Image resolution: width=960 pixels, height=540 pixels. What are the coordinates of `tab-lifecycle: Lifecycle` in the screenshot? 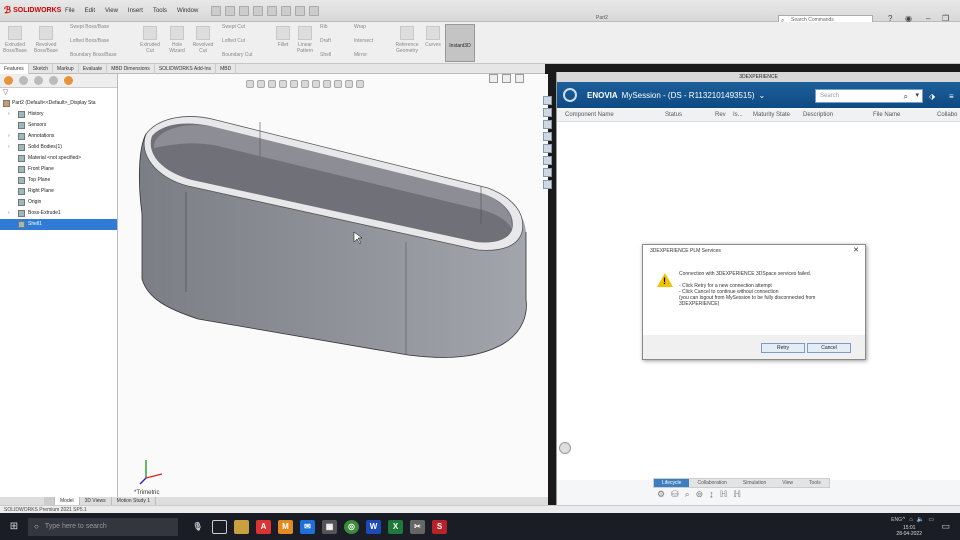 It's located at (672, 483).